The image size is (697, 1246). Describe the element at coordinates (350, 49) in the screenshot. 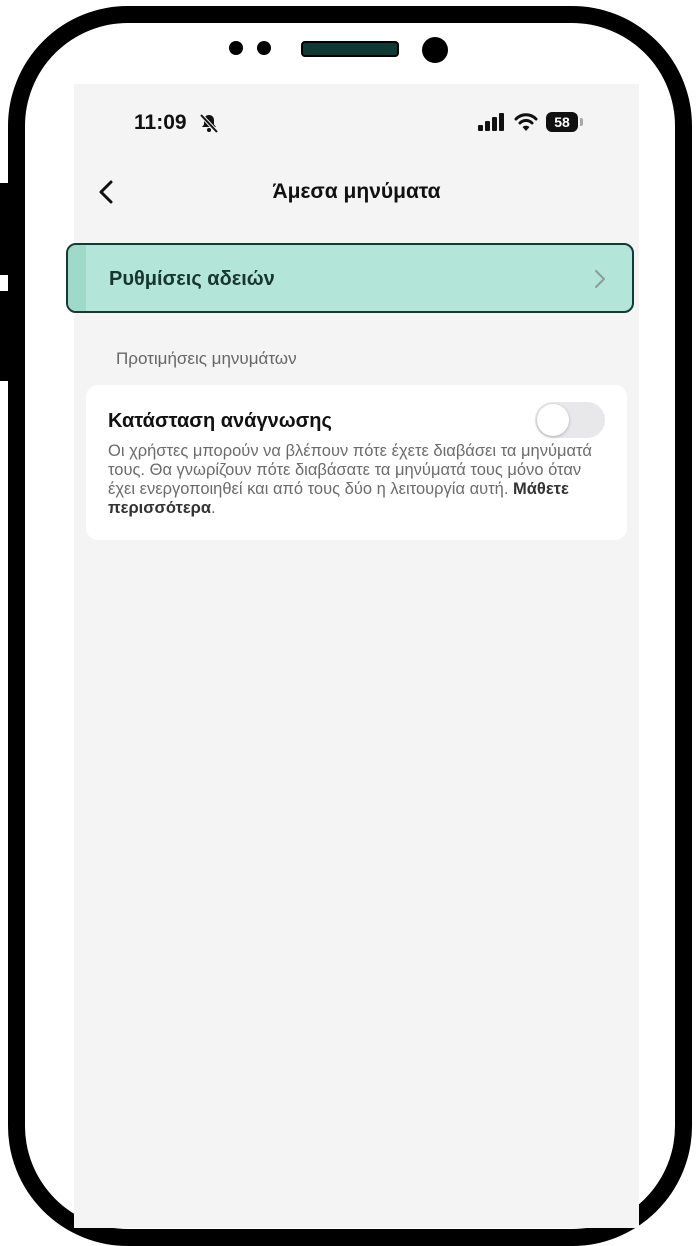

I see `speaker-grille` at that location.